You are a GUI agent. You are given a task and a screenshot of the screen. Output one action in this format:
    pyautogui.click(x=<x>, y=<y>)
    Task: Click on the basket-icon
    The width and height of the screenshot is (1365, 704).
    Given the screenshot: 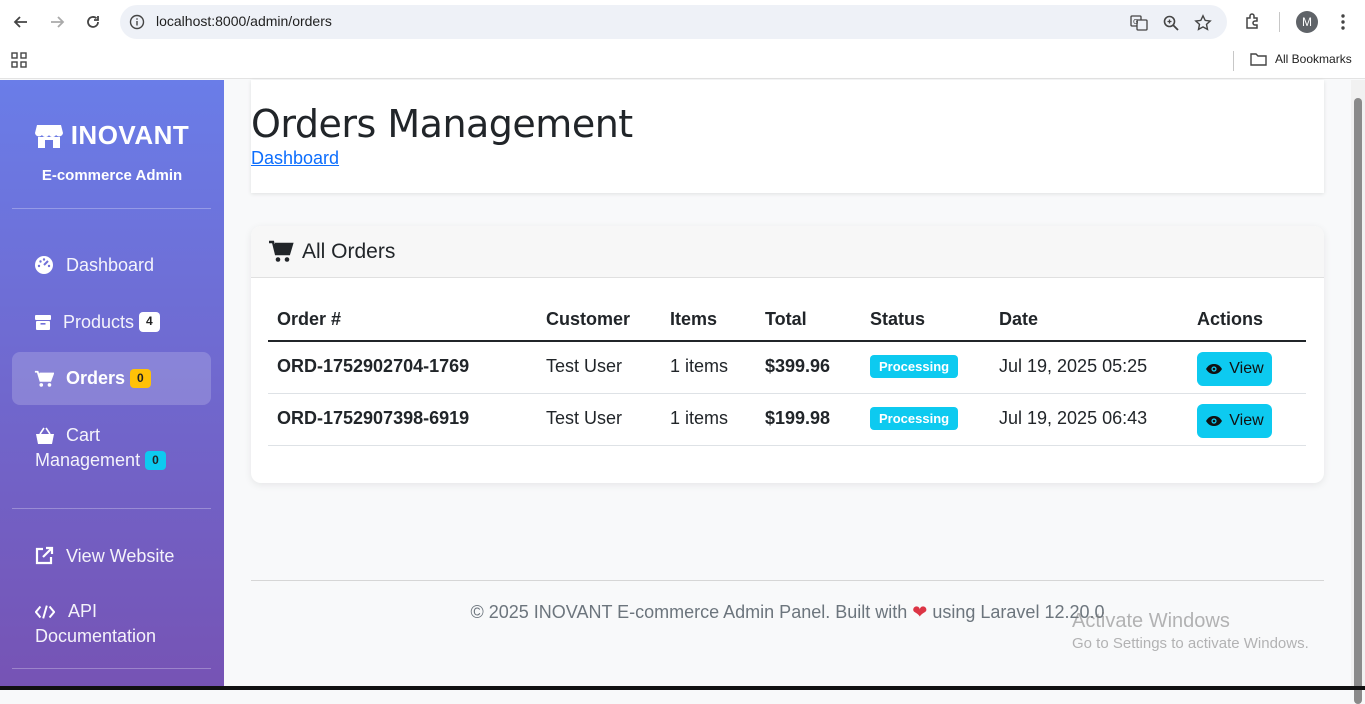 What is the action you would take?
    pyautogui.click(x=45, y=436)
    